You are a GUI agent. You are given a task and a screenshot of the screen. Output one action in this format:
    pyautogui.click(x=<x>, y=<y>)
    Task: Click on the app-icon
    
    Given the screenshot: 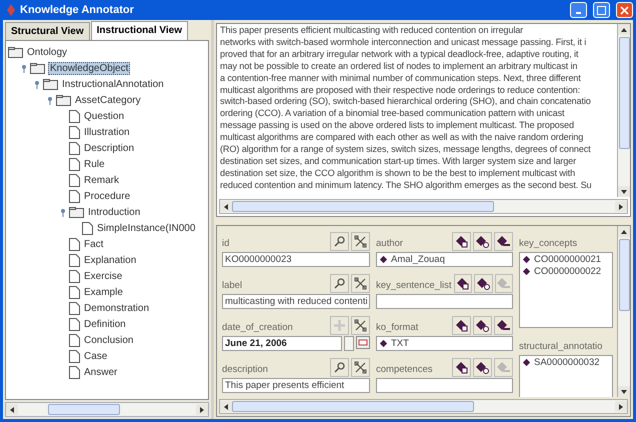 What is the action you would take?
    pyautogui.click(x=11, y=10)
    